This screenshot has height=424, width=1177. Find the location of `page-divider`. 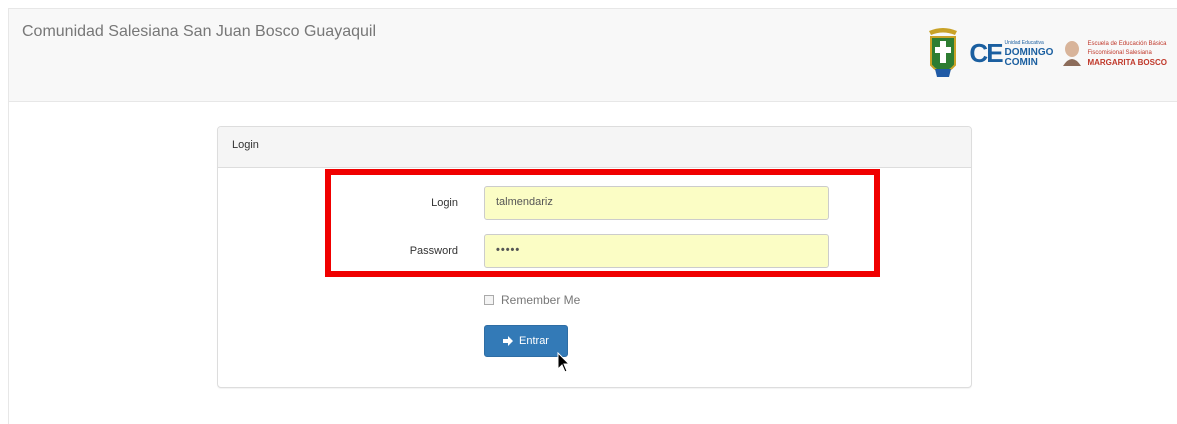

page-divider is located at coordinates (8, 263).